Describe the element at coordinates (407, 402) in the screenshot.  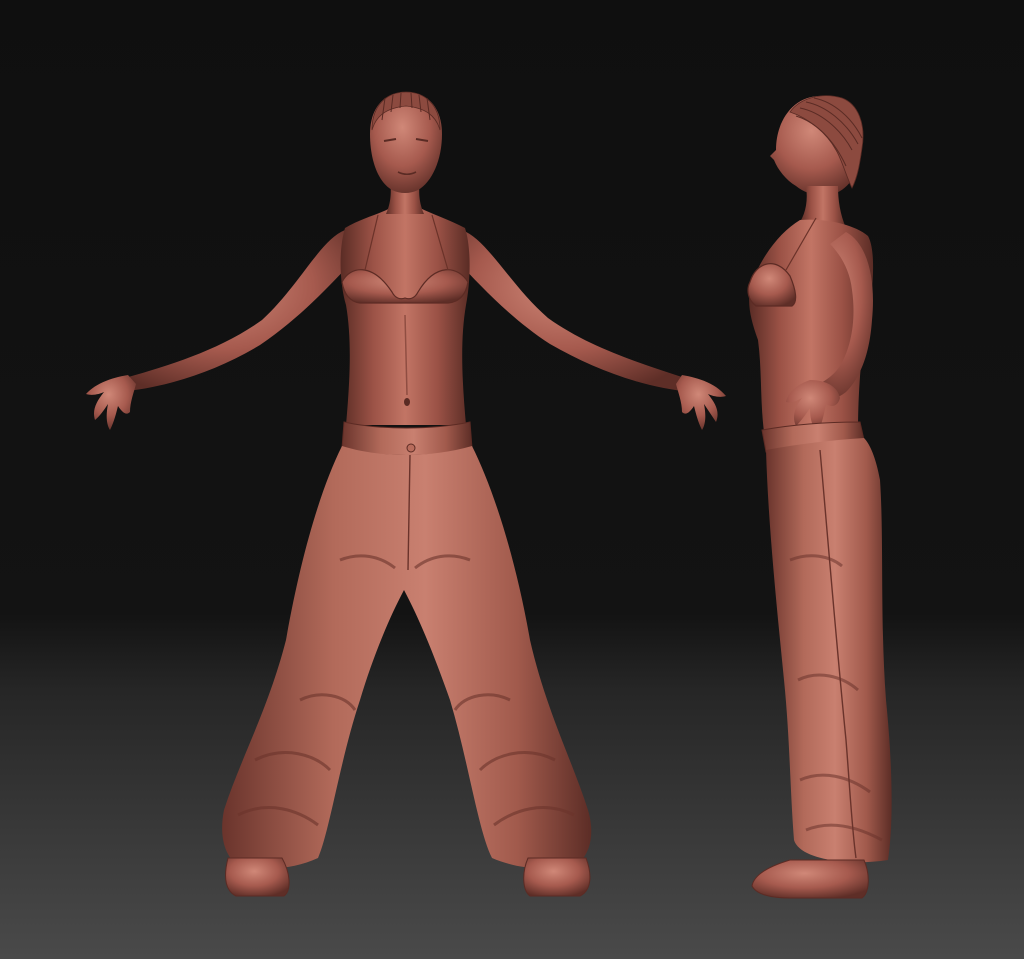
I see `front-figure-navel` at that location.